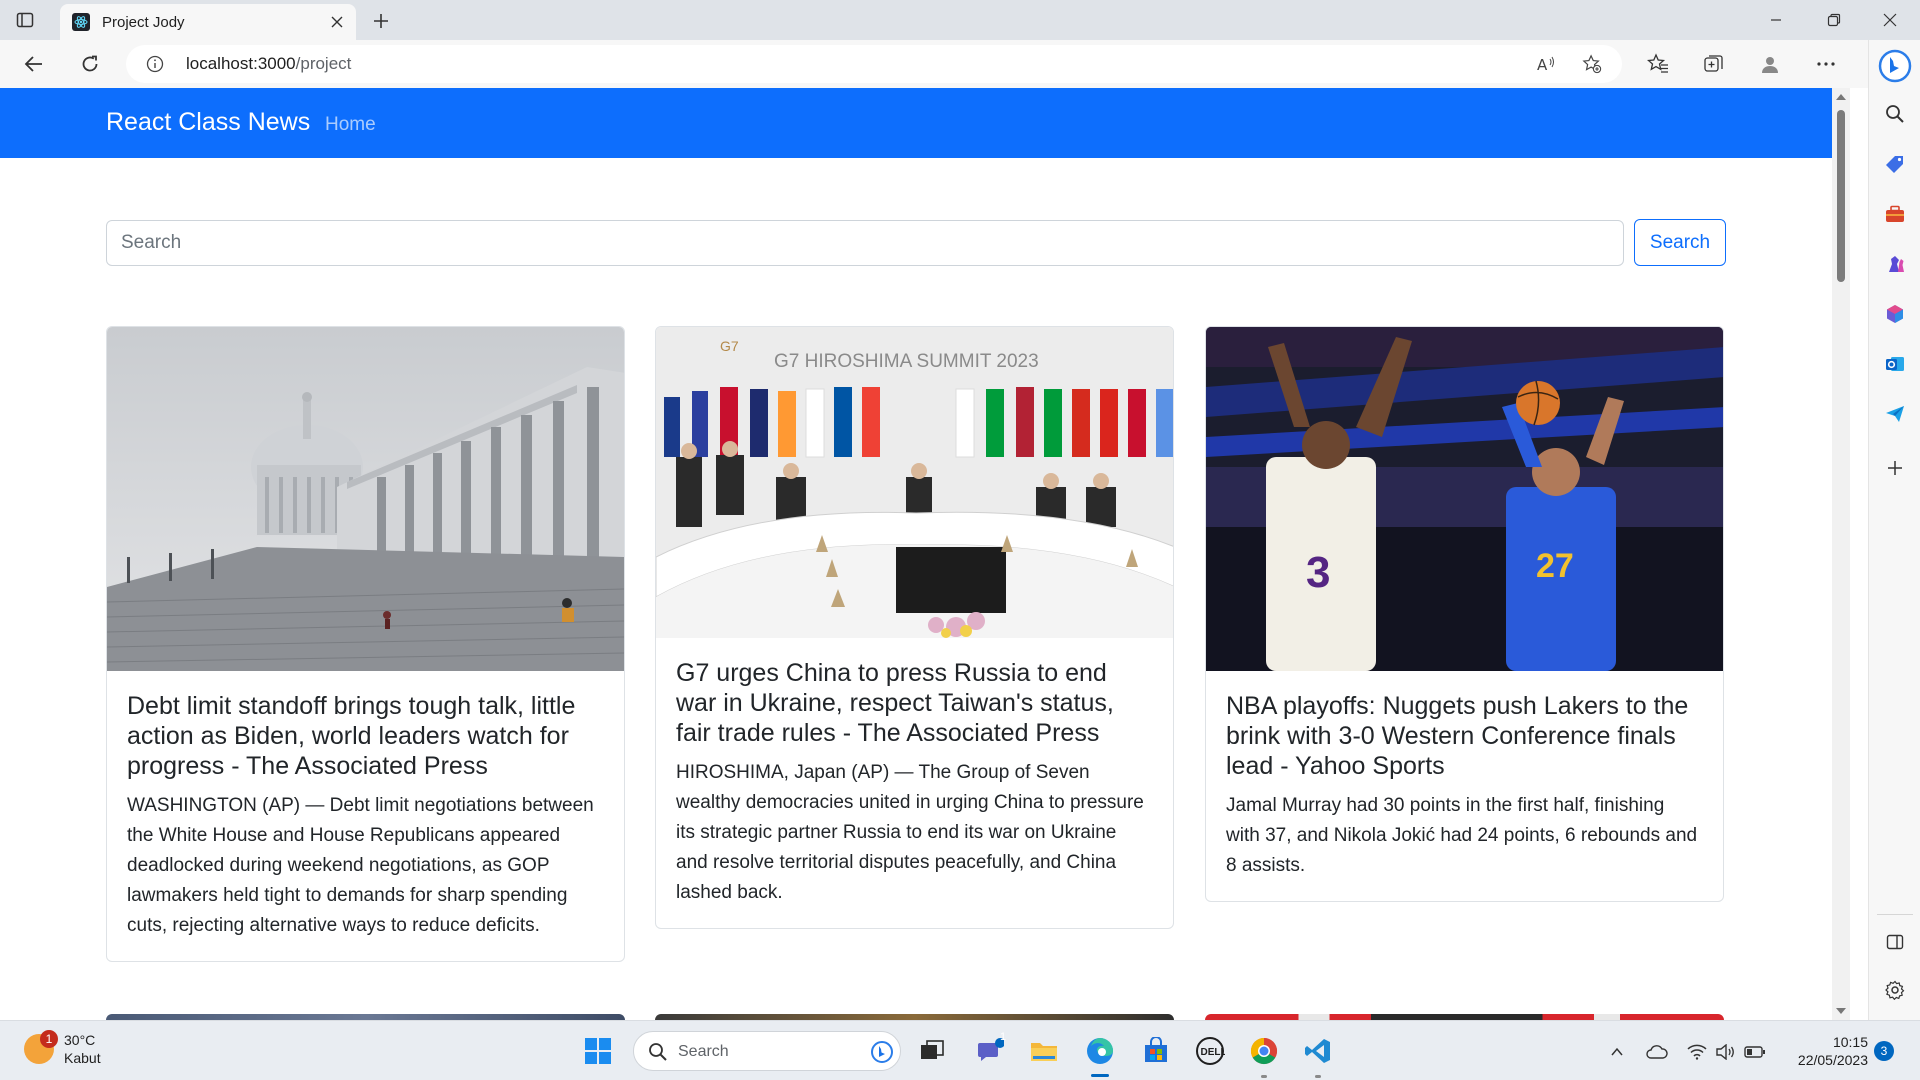 The height and width of the screenshot is (1080, 1920). What do you see at coordinates (1770, 64) in the screenshot?
I see `profile-icon` at bounding box center [1770, 64].